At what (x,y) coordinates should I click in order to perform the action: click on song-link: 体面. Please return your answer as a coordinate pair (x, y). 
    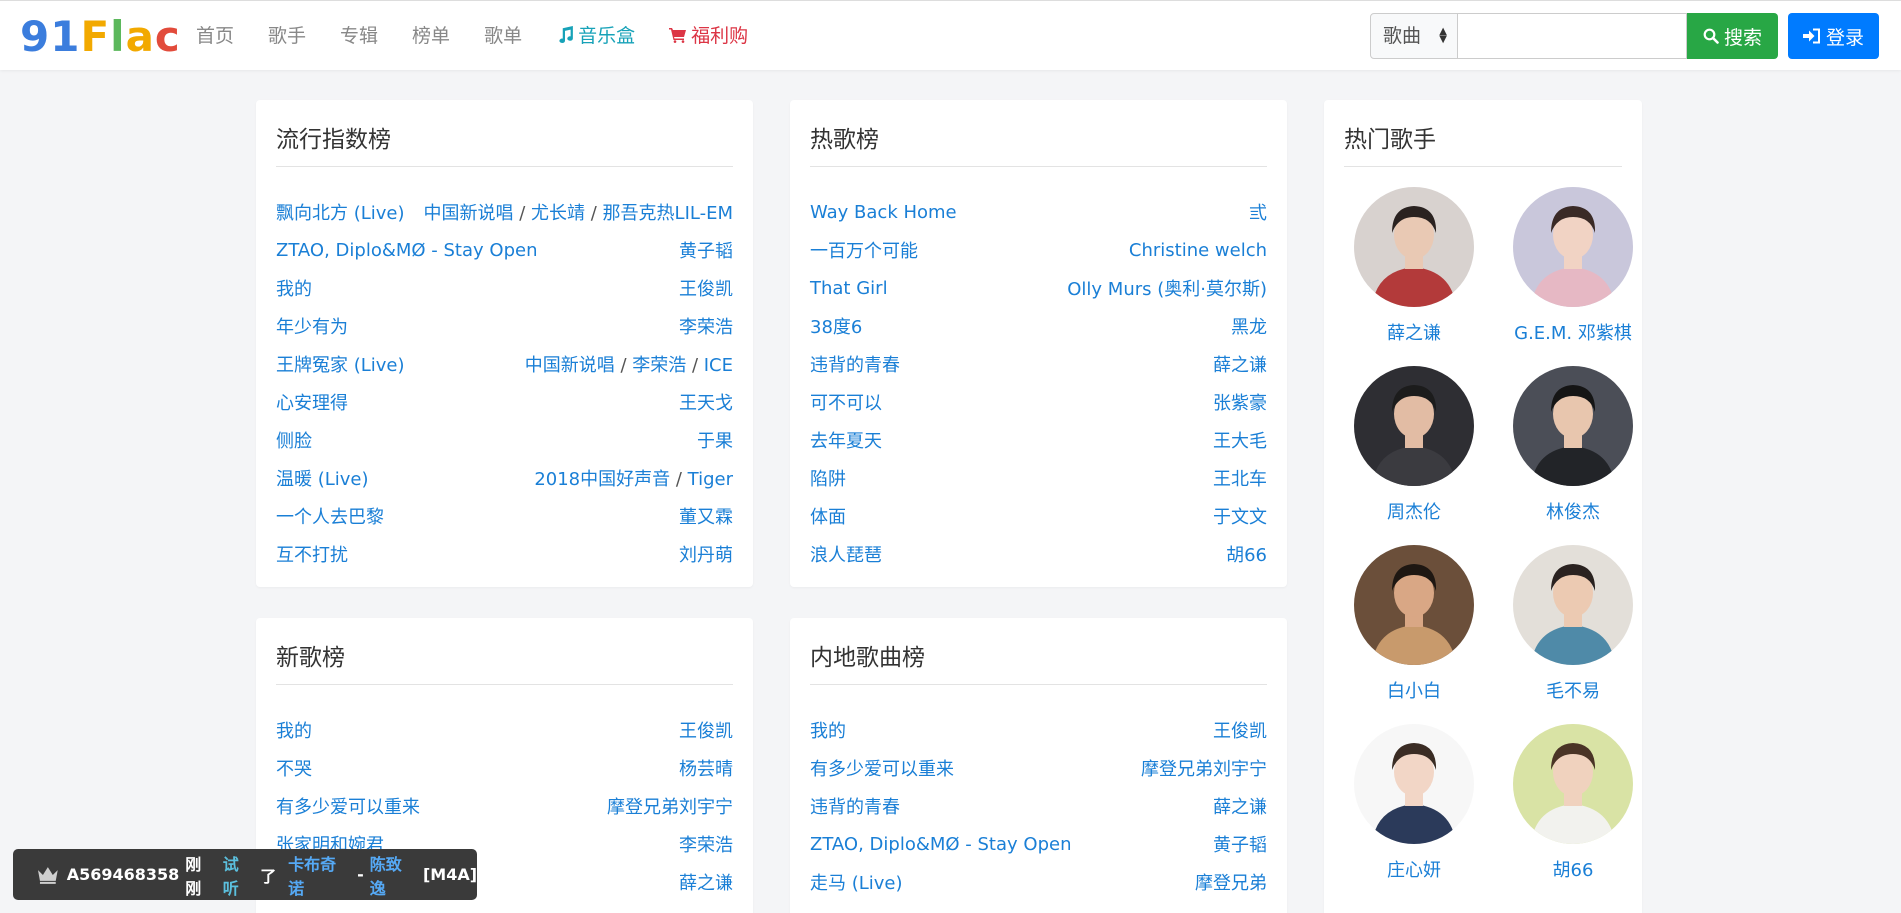
    Looking at the image, I should click on (828, 516).